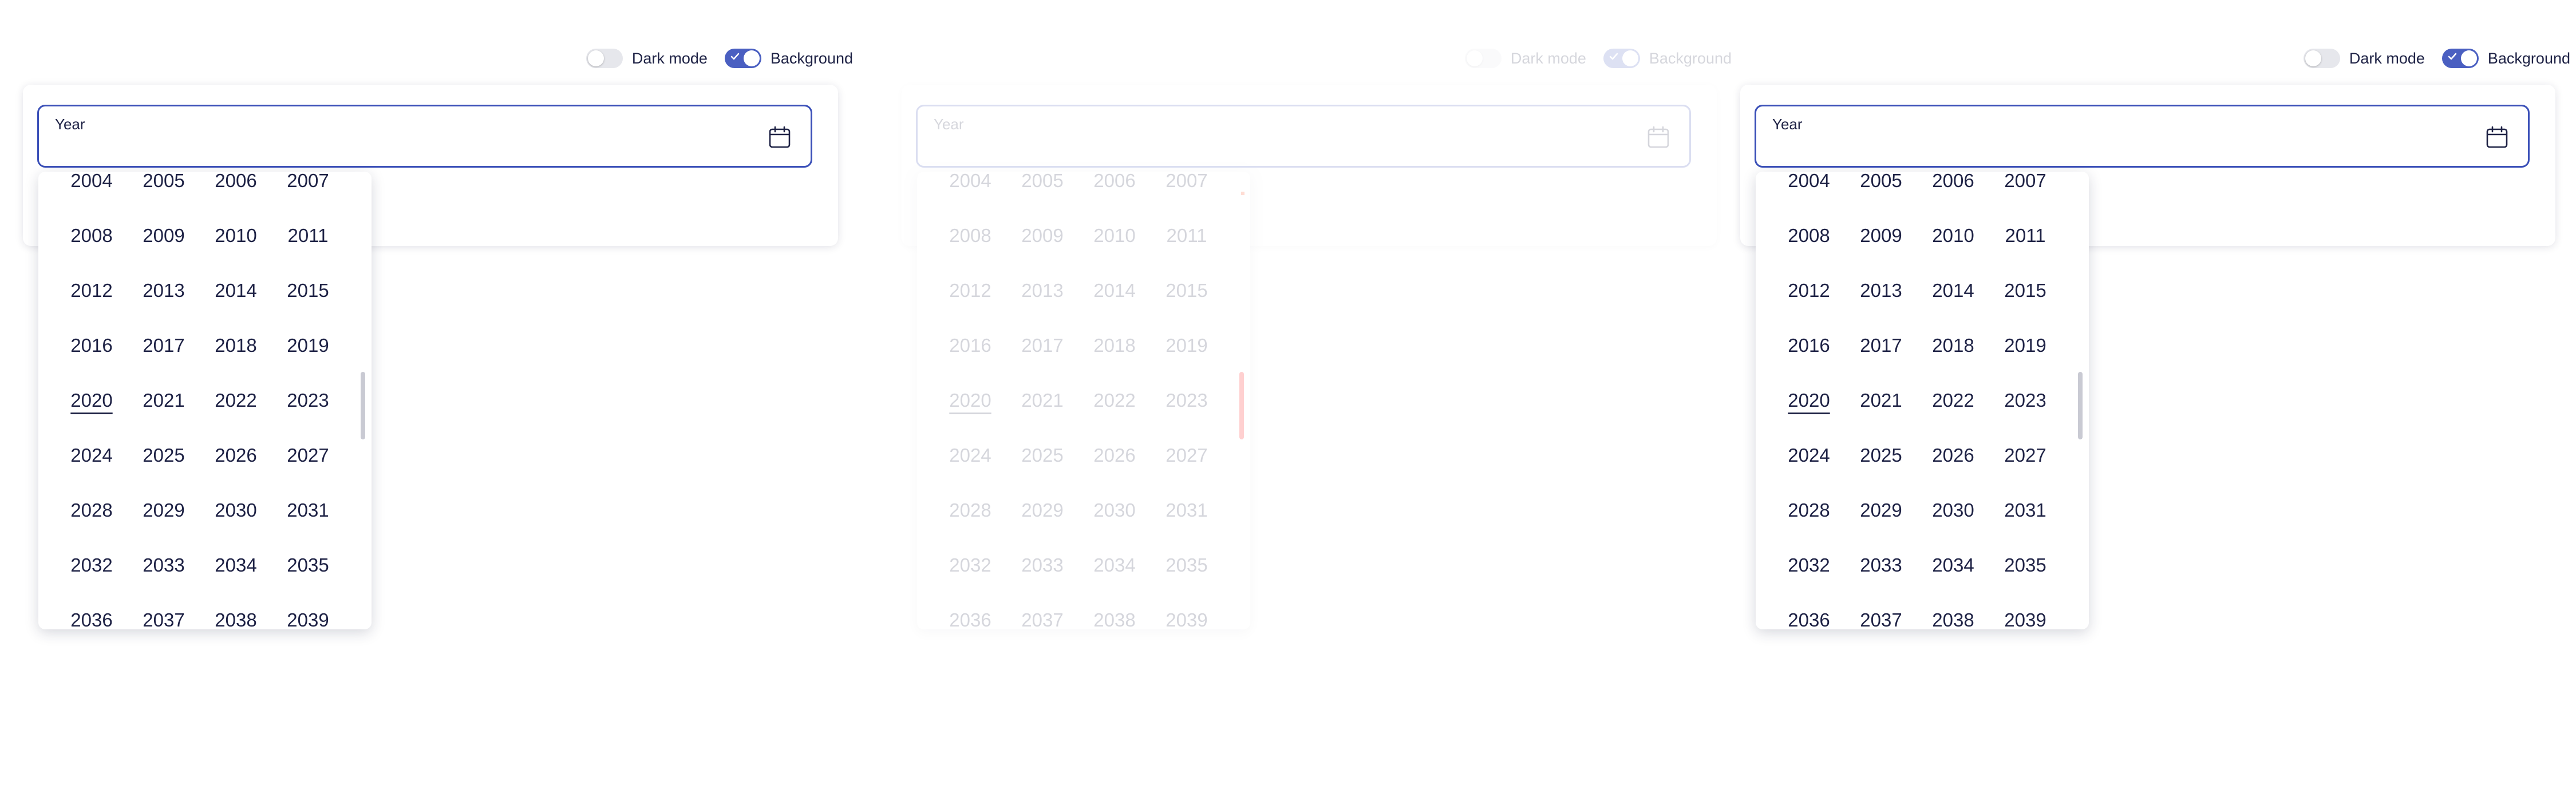 Image resolution: width=2576 pixels, height=801 pixels. I want to click on year-option: 2037, so click(1881, 619).